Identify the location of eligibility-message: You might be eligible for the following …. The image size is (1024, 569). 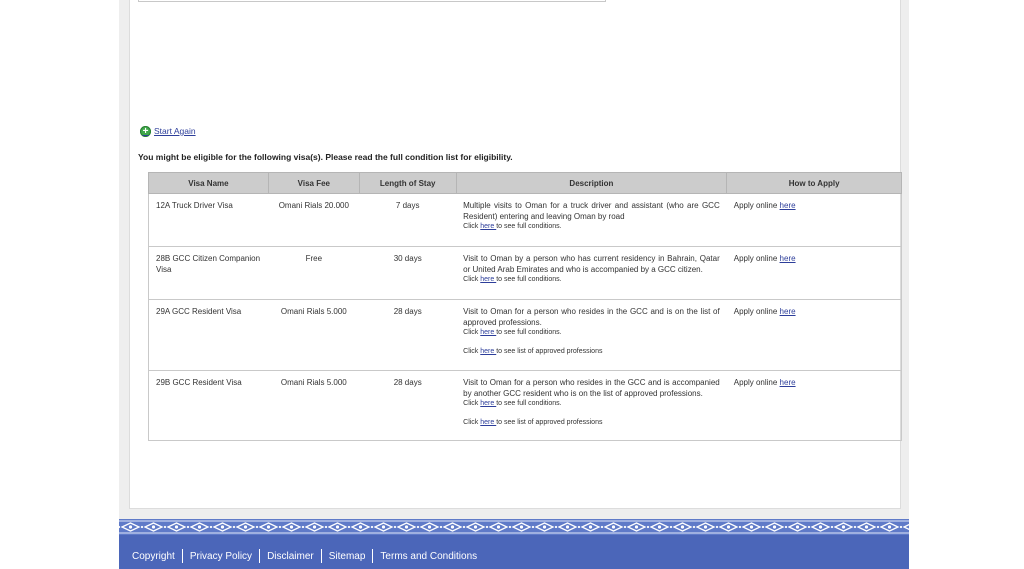
(325, 157).